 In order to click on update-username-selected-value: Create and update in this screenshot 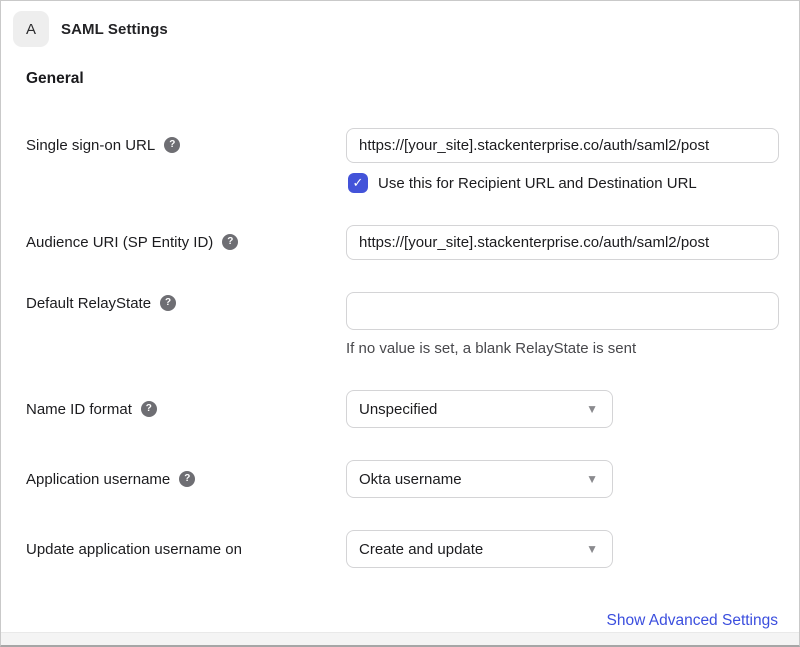, I will do `click(421, 549)`.